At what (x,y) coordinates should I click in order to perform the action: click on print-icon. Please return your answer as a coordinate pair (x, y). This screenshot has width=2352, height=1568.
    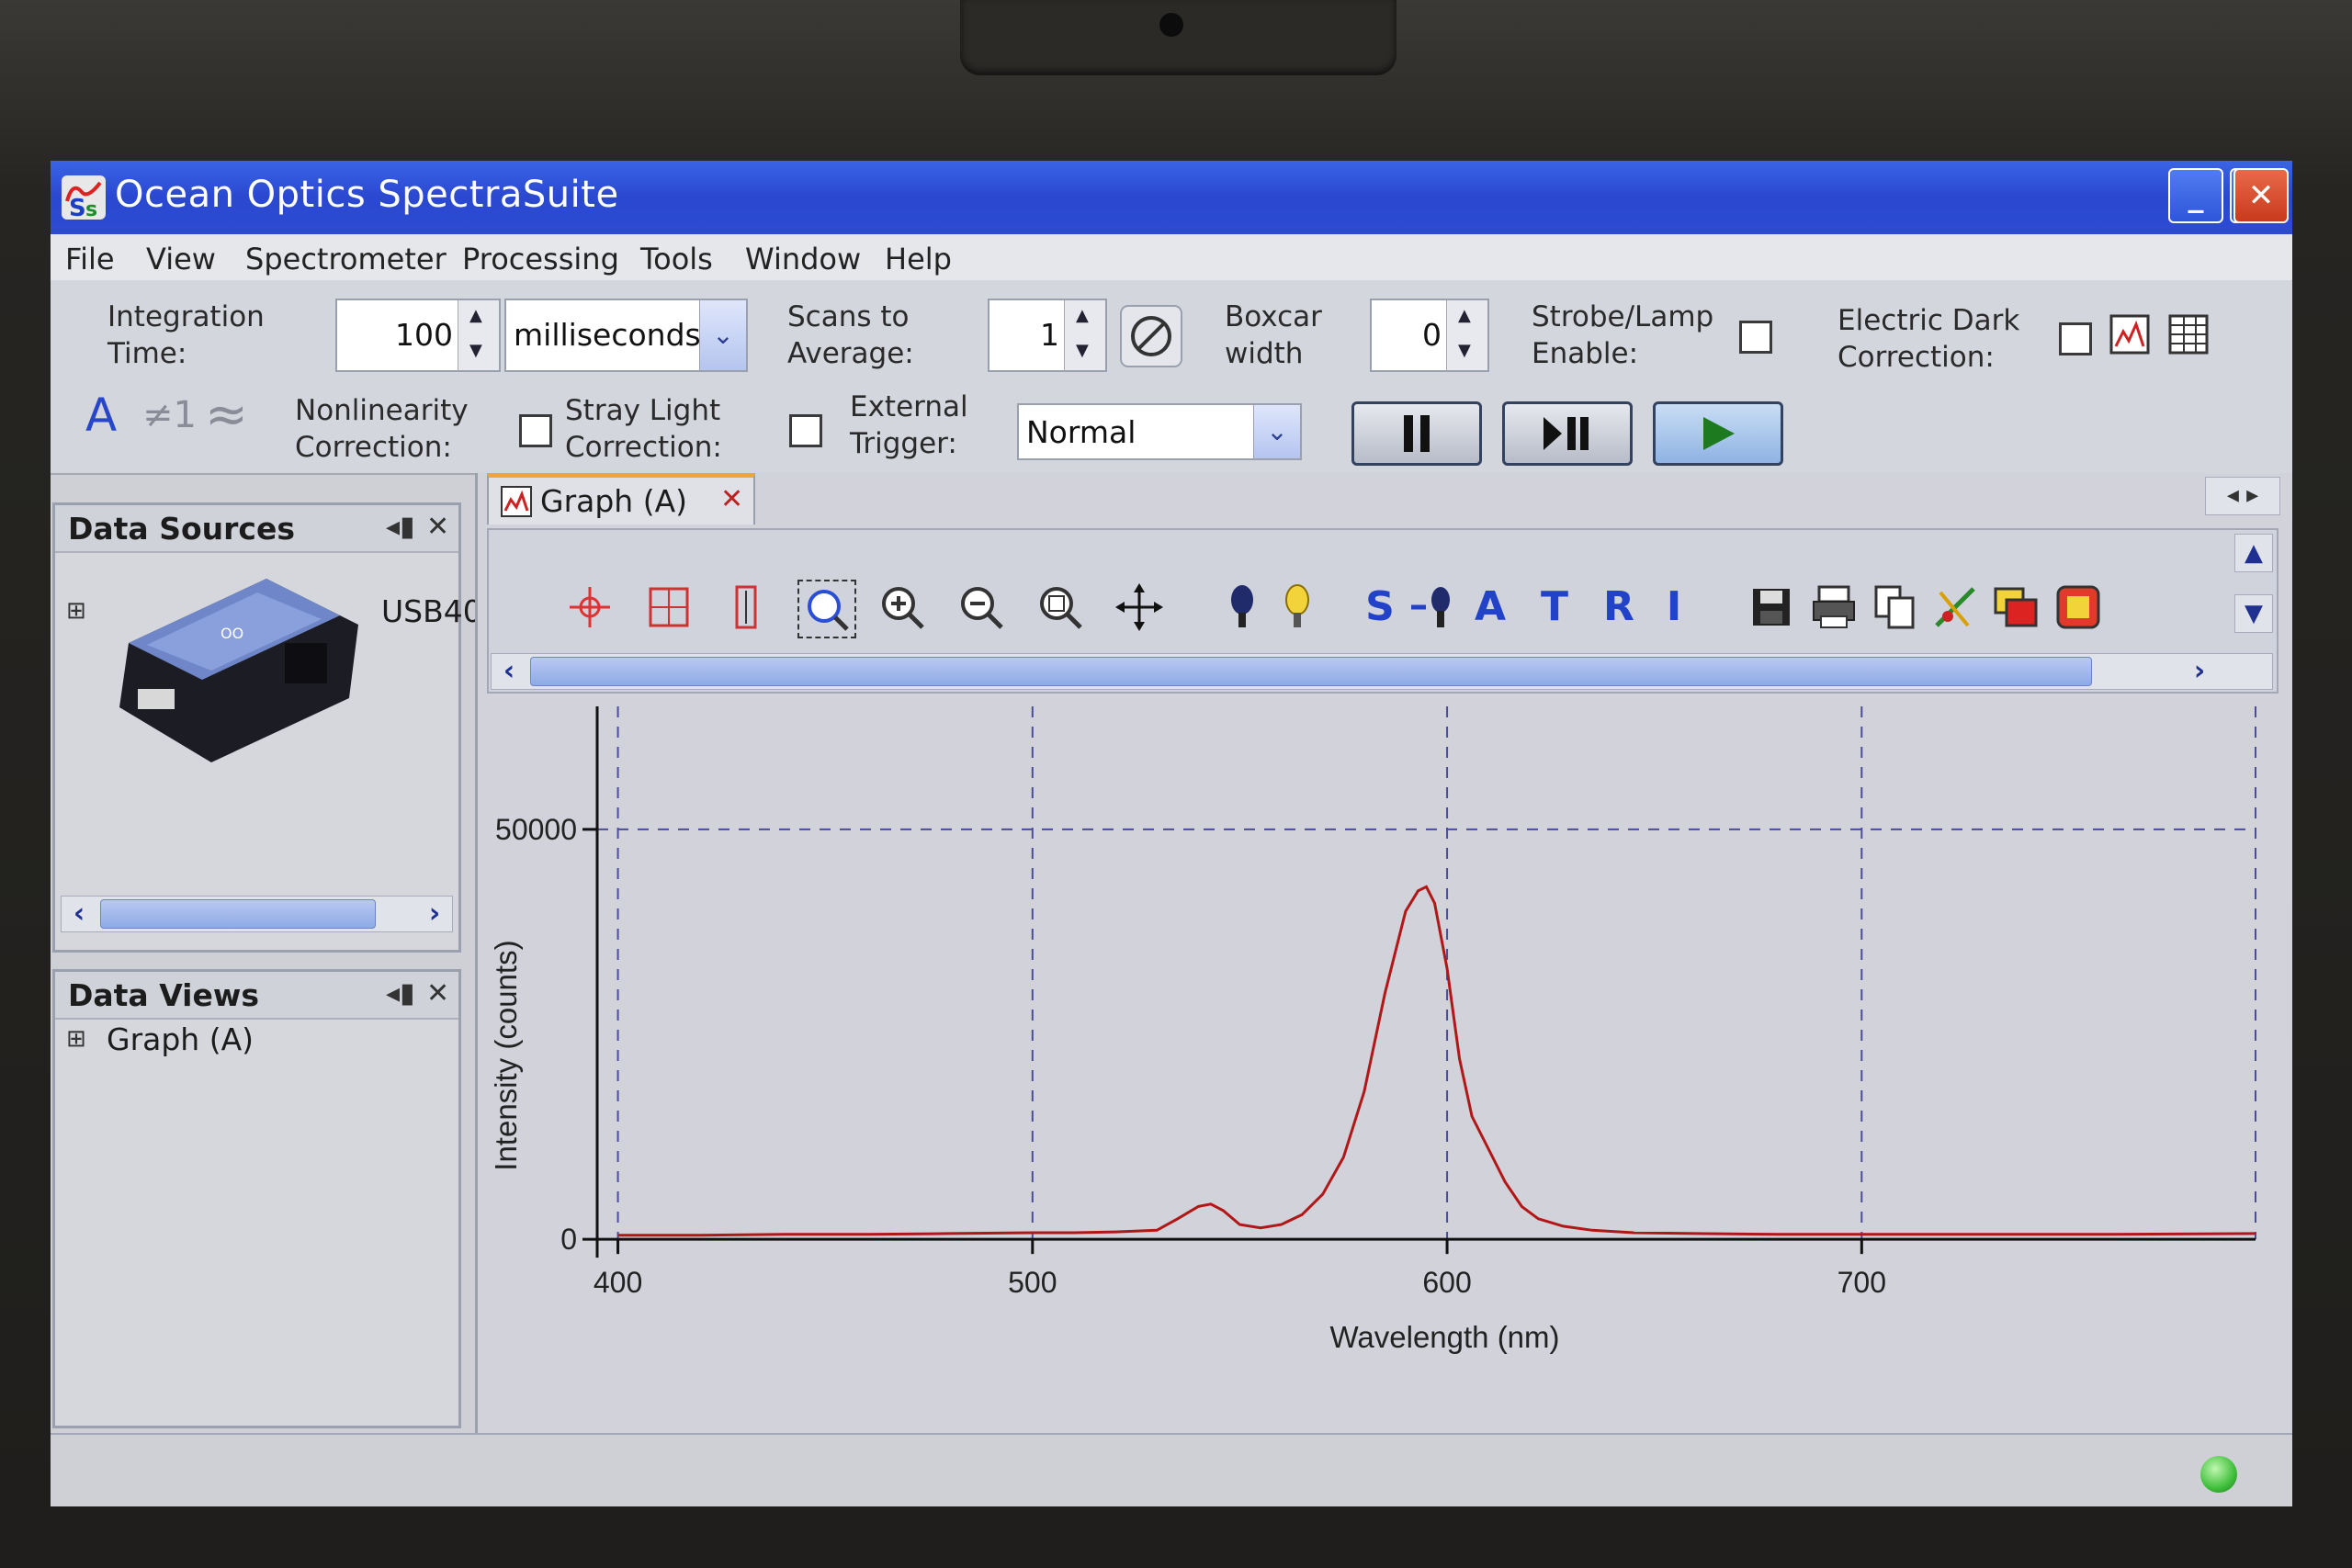
    Looking at the image, I should click on (1833, 608).